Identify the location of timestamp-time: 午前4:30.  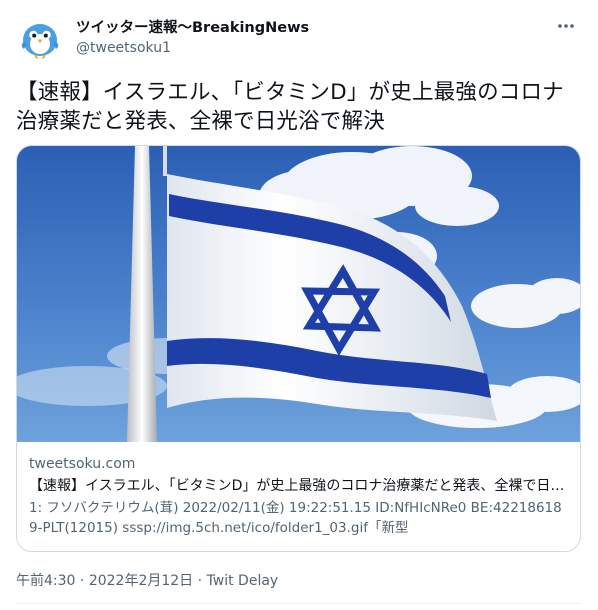
(45, 581).